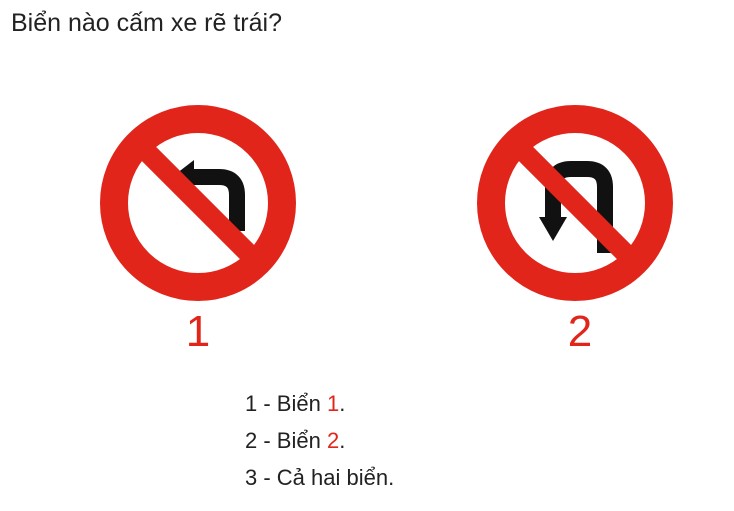  Describe the element at coordinates (286, 403) in the screenshot. I see `answer-option-1-prefix: 1 - Biển` at that location.